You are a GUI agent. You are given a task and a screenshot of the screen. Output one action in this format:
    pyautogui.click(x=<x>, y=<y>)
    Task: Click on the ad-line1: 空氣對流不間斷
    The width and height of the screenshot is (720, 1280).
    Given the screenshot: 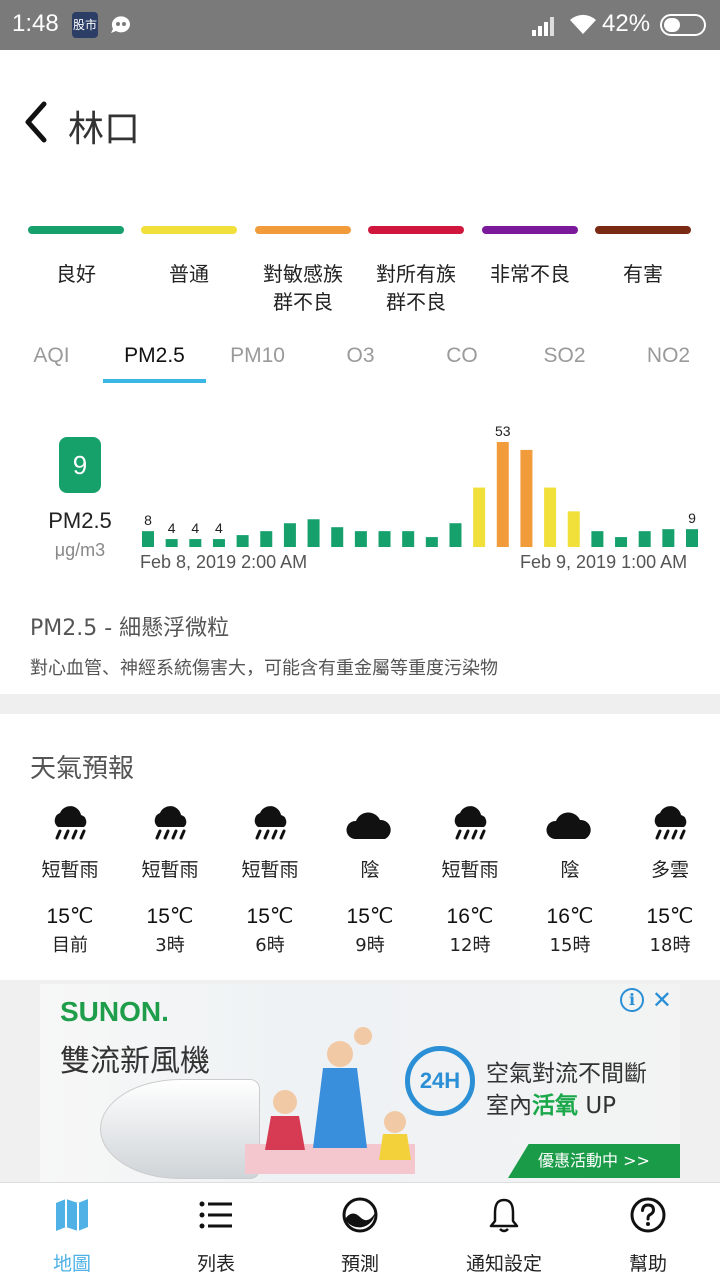 What is the action you would take?
    pyautogui.click(x=566, y=1074)
    